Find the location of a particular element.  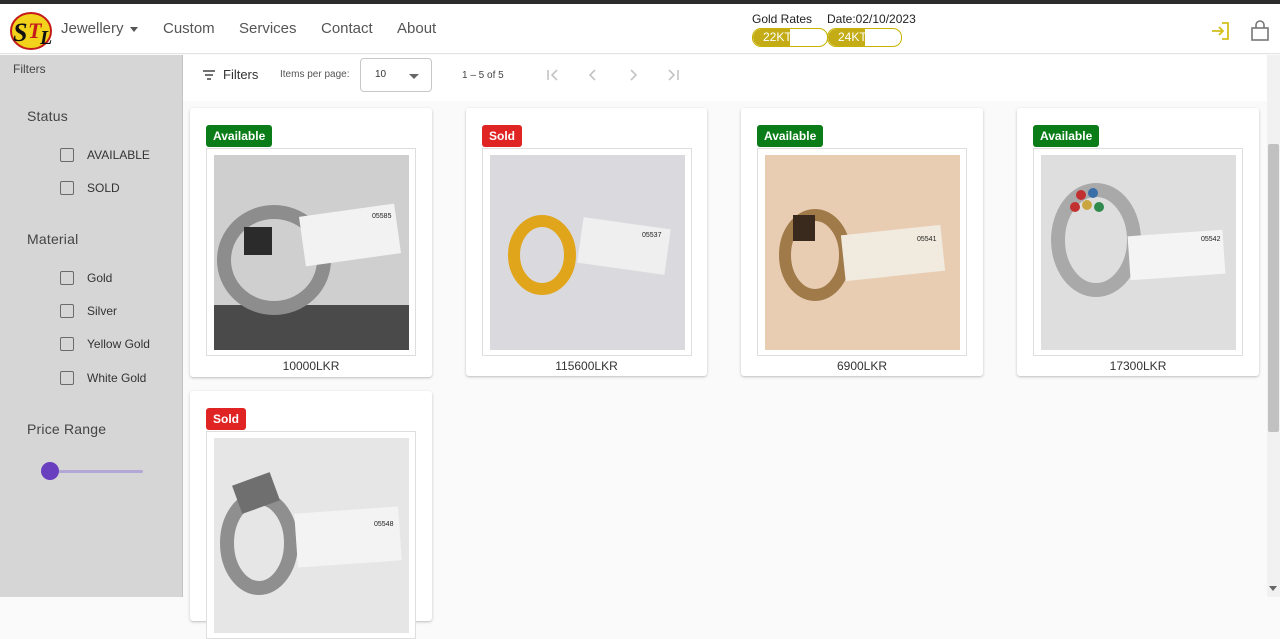

nav-about: About is located at coordinates (416, 28).